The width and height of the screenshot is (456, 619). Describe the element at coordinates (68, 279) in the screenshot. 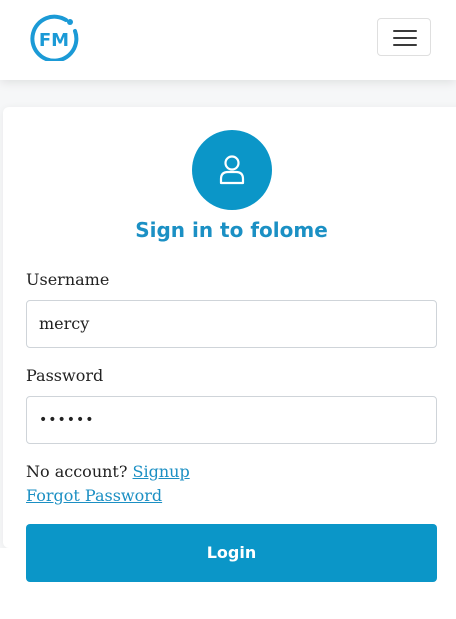

I see `username-label: Username` at that location.